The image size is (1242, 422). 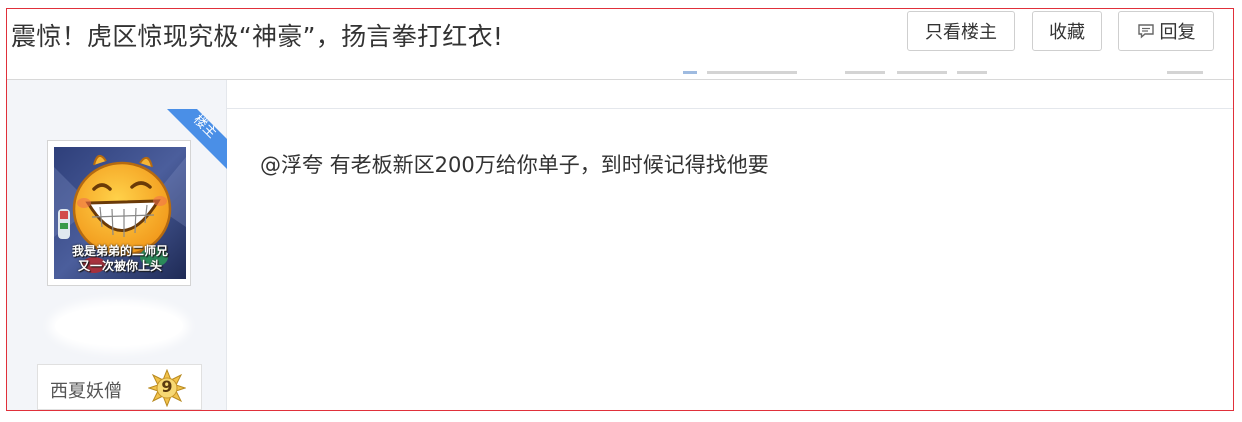 What do you see at coordinates (86, 390) in the screenshot?
I see `author-name: 西夏妖僧` at bounding box center [86, 390].